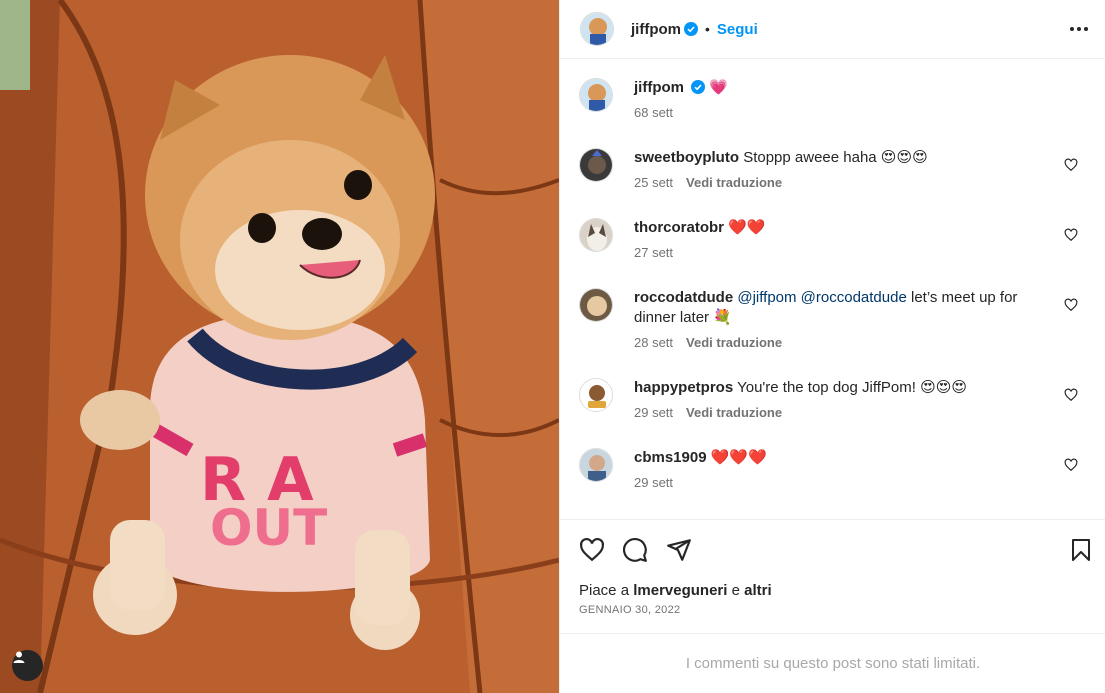 The image size is (1105, 693). I want to click on share-icon, so click(679, 550).